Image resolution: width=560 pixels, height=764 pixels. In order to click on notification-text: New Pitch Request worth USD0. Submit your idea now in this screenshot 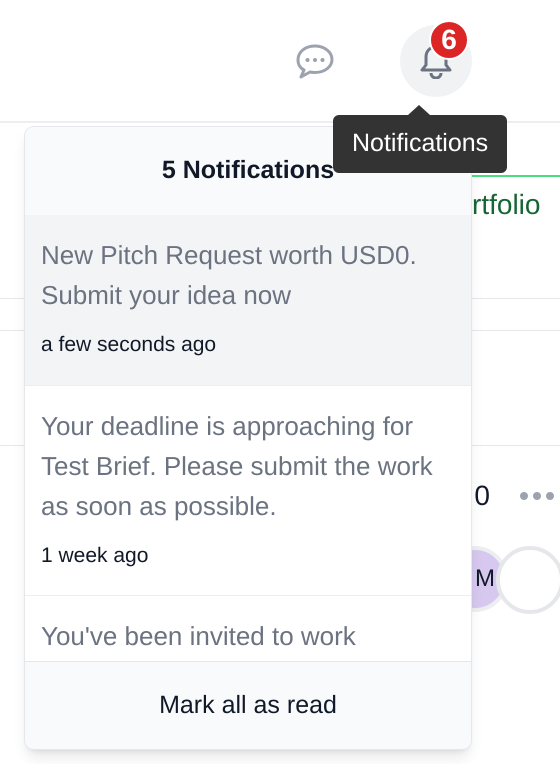, I will do `click(229, 275)`.